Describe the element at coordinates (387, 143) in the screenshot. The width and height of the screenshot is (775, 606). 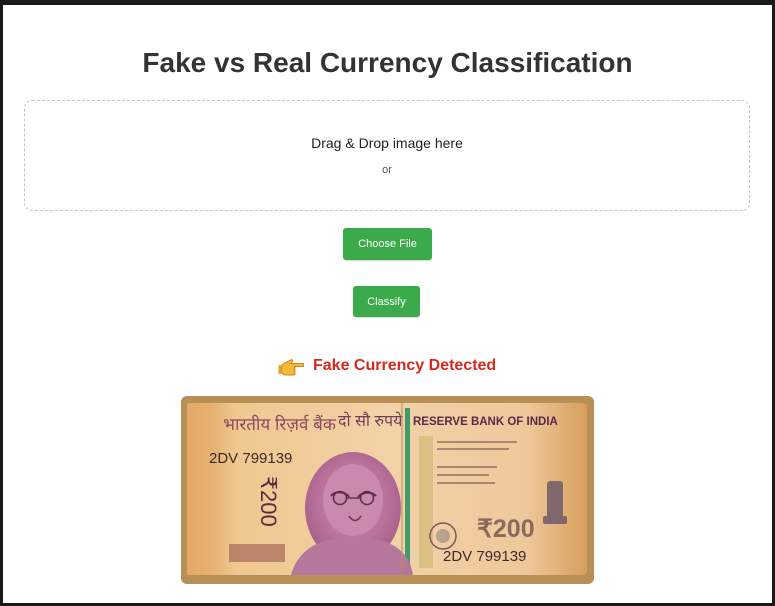
I see `dropzone-label: Drag & Drop image here` at that location.